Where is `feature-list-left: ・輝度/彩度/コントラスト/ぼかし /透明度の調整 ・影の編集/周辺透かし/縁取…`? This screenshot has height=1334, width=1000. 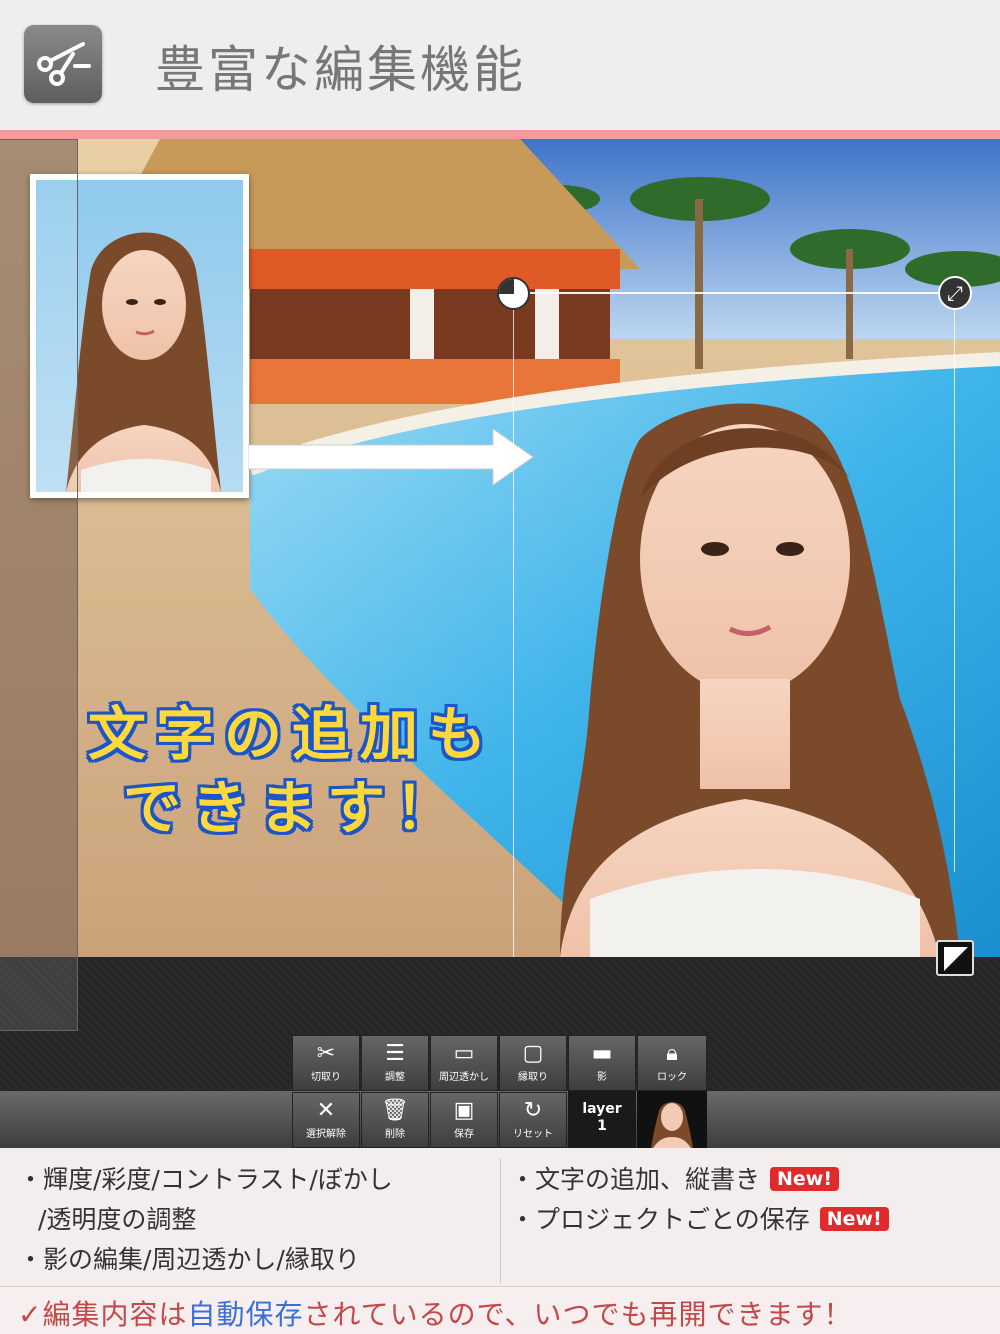 feature-list-left: ・輝度/彩度/コントラスト/ぼかし /透明度の調整 ・影の編集/周辺透かし/縁取… is located at coordinates (258, 1220).